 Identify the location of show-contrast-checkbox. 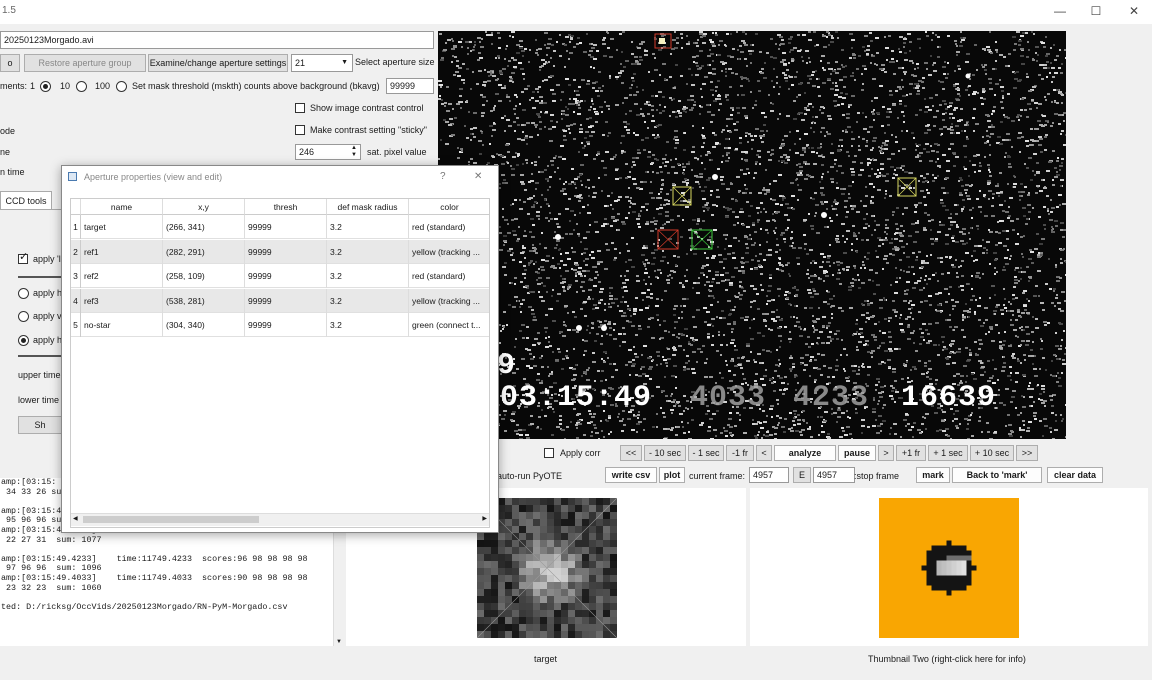
(300, 108).